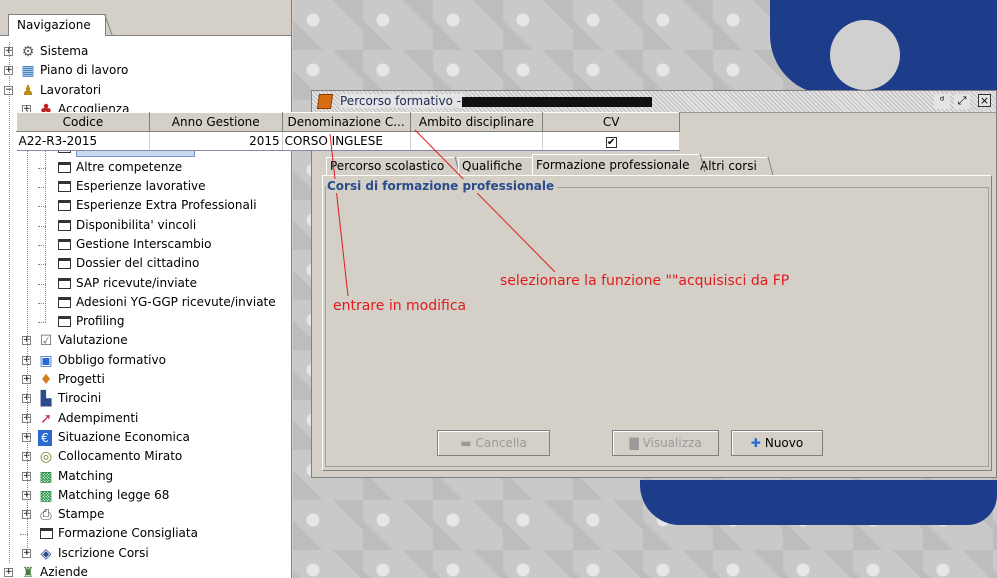 The image size is (997, 578). Describe the element at coordinates (755, 443) in the screenshot. I see `plus-icon: ✚` at that location.